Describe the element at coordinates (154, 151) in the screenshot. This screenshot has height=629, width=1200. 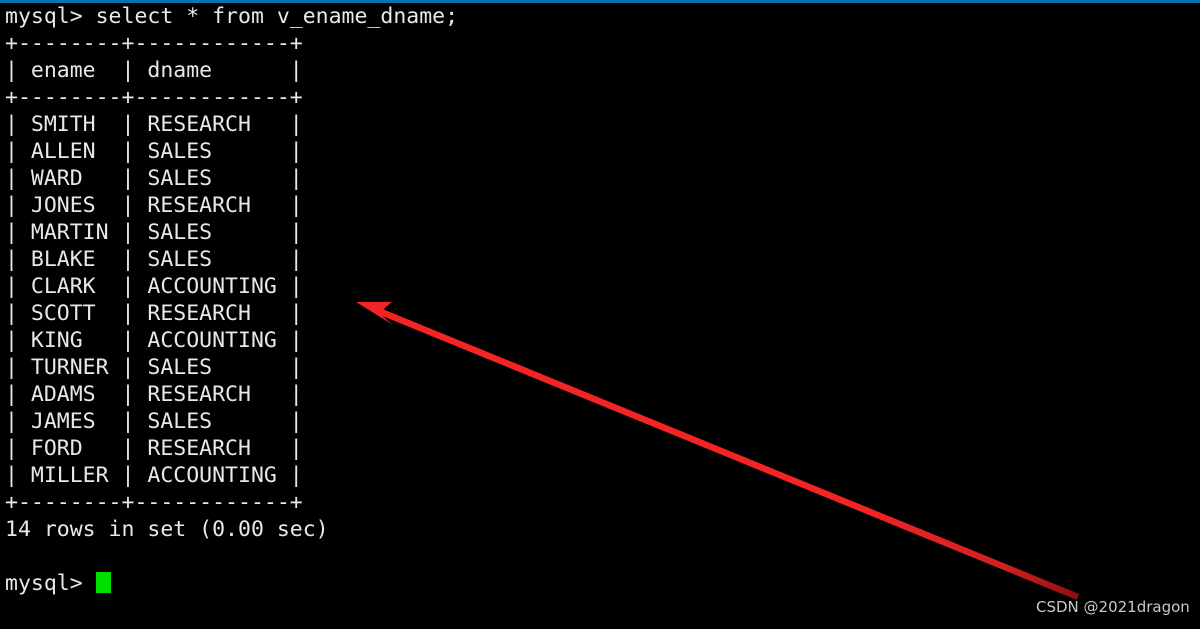
I see `table-row: | ALLEN | SALES |` at that location.